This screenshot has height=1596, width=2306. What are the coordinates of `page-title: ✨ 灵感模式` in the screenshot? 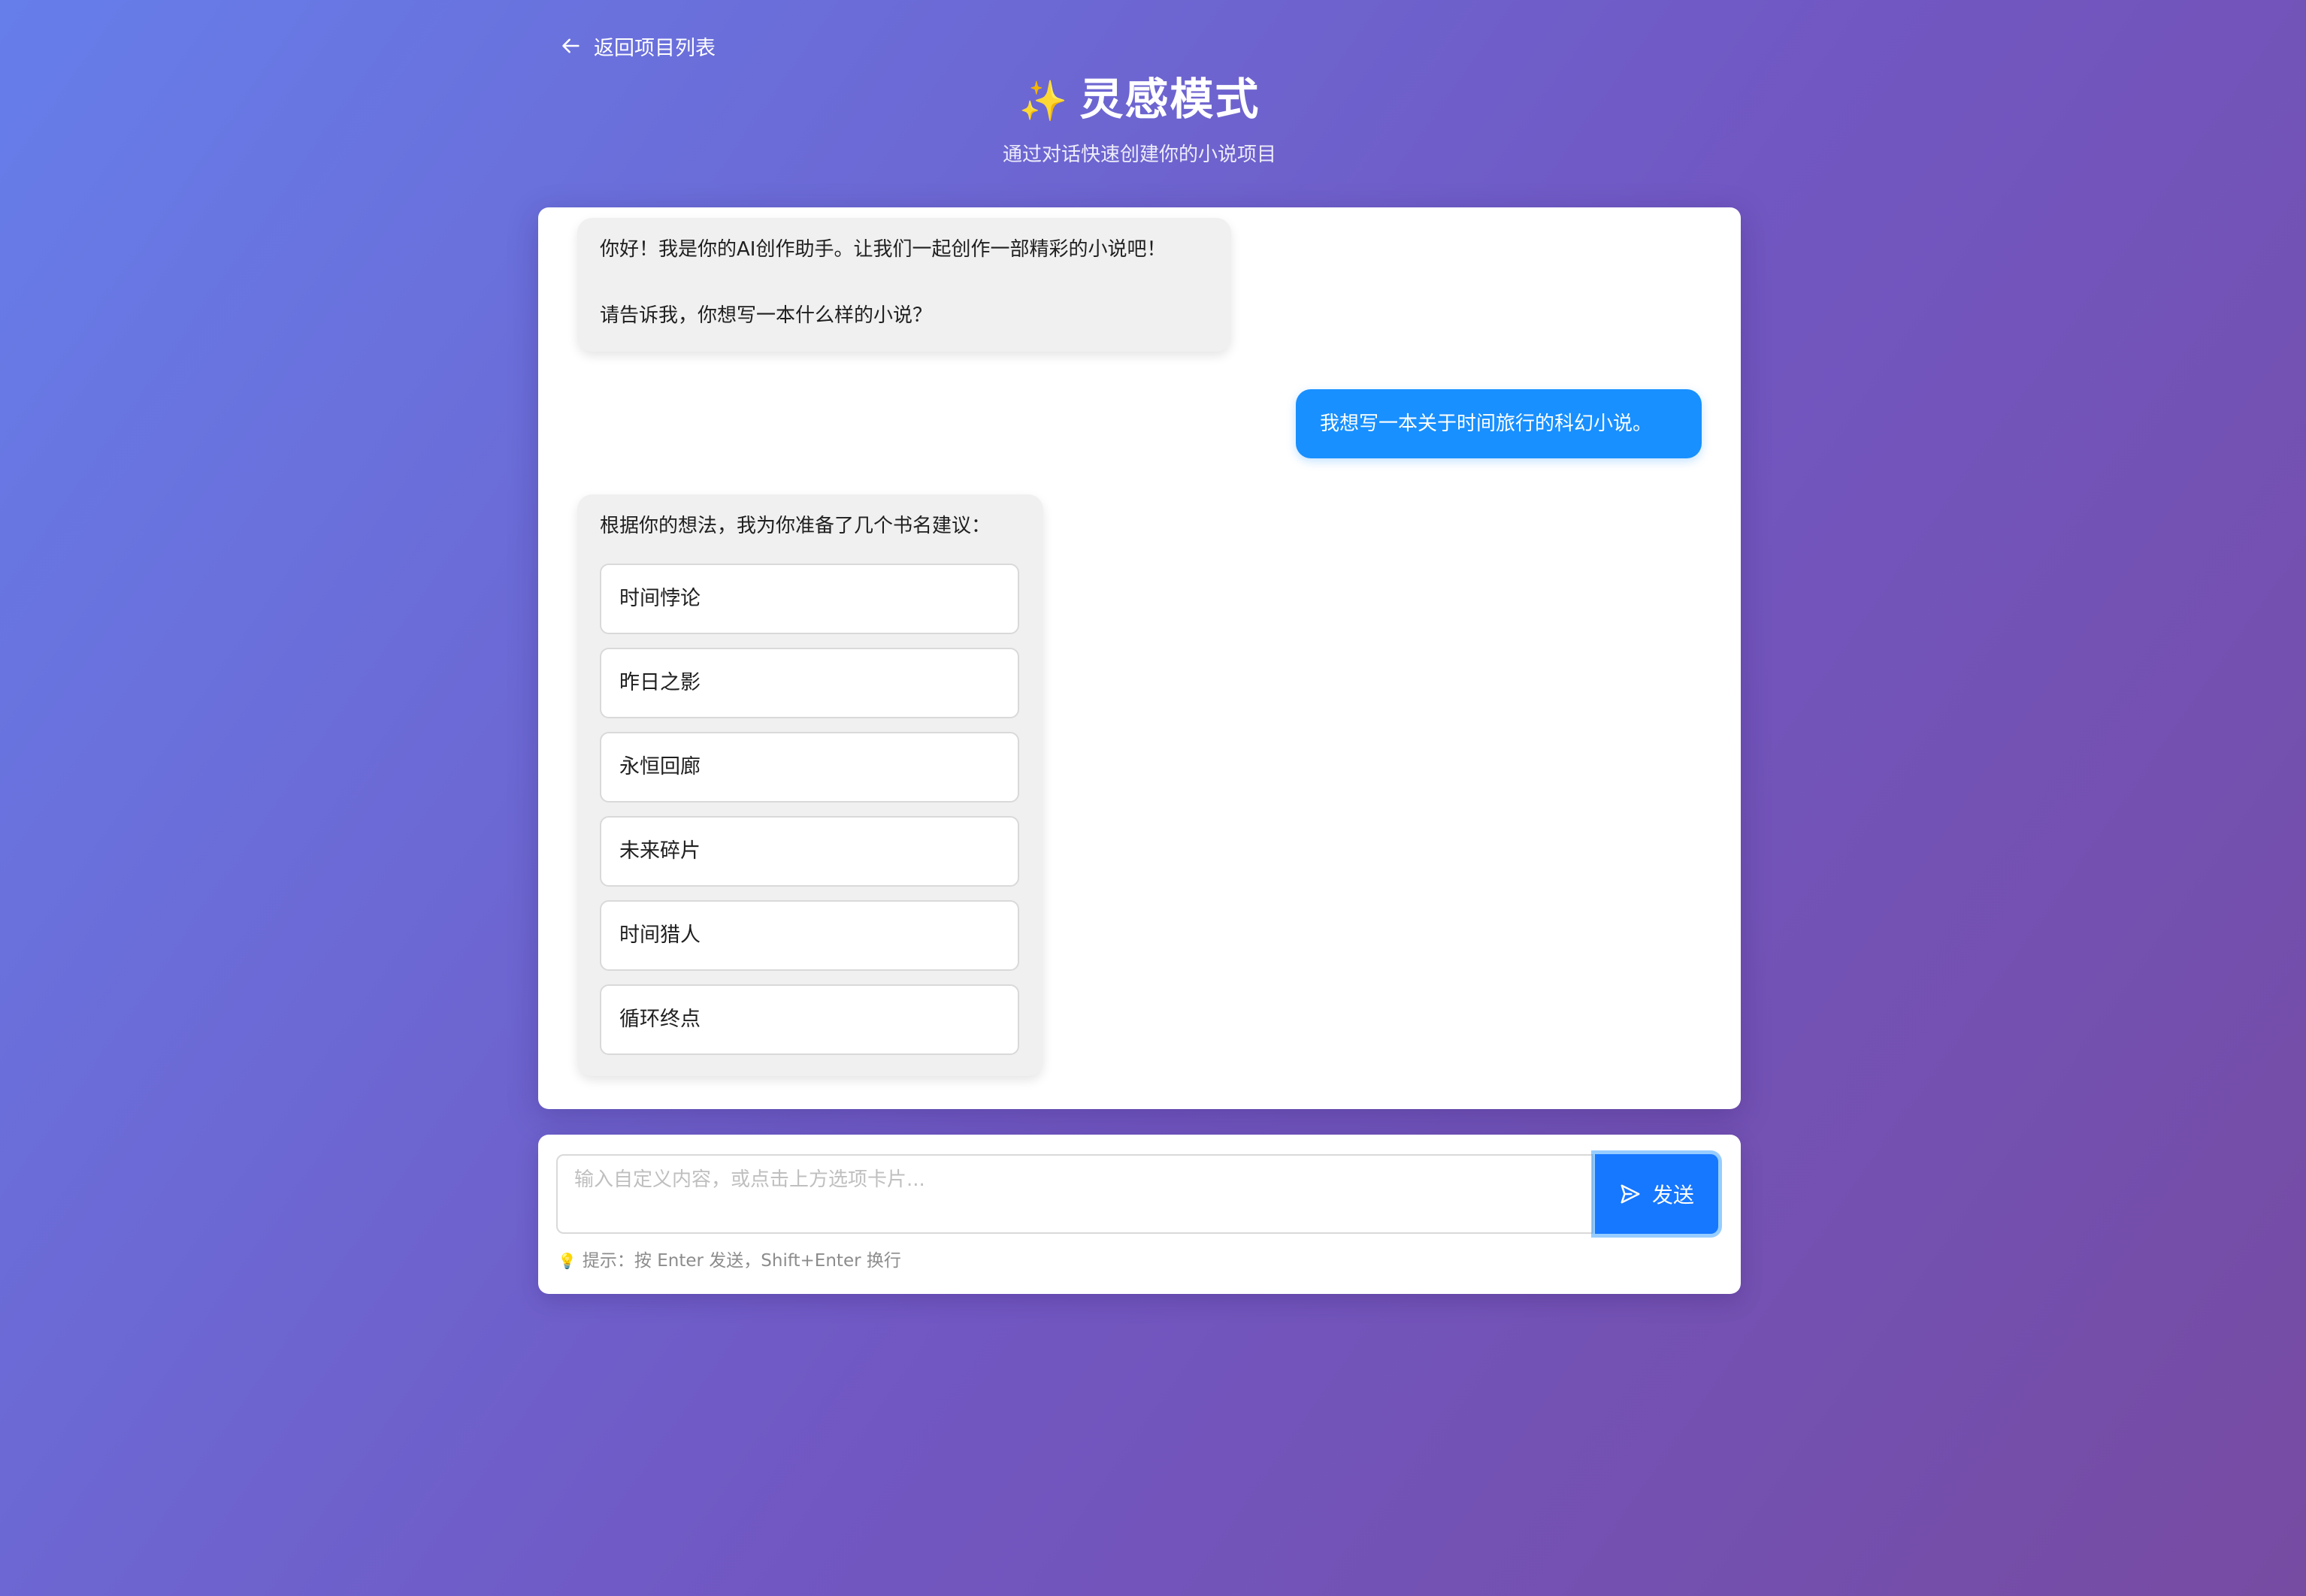 It's located at (1140, 100).